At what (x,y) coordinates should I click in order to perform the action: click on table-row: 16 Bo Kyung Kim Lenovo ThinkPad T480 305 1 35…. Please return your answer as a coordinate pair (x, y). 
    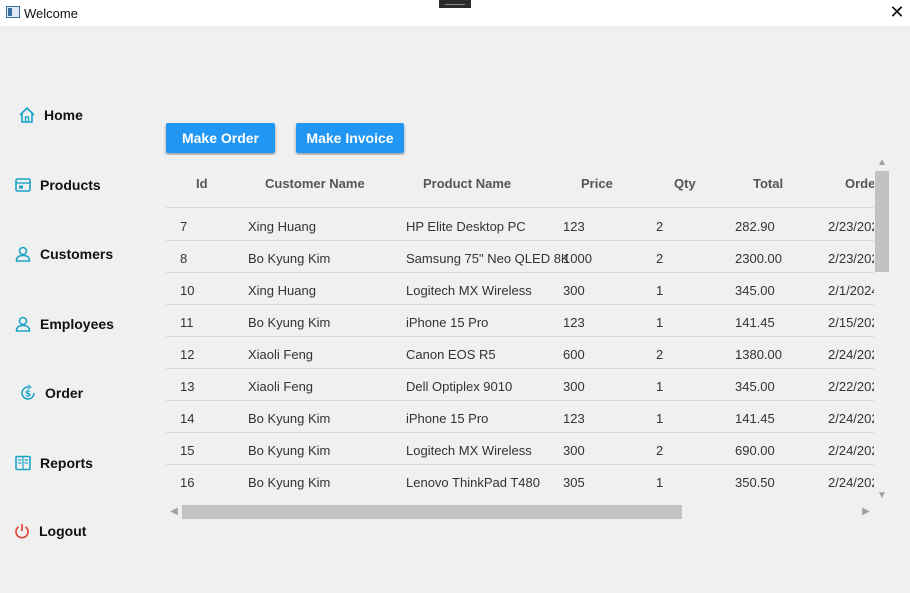
    Looking at the image, I should click on (520, 480).